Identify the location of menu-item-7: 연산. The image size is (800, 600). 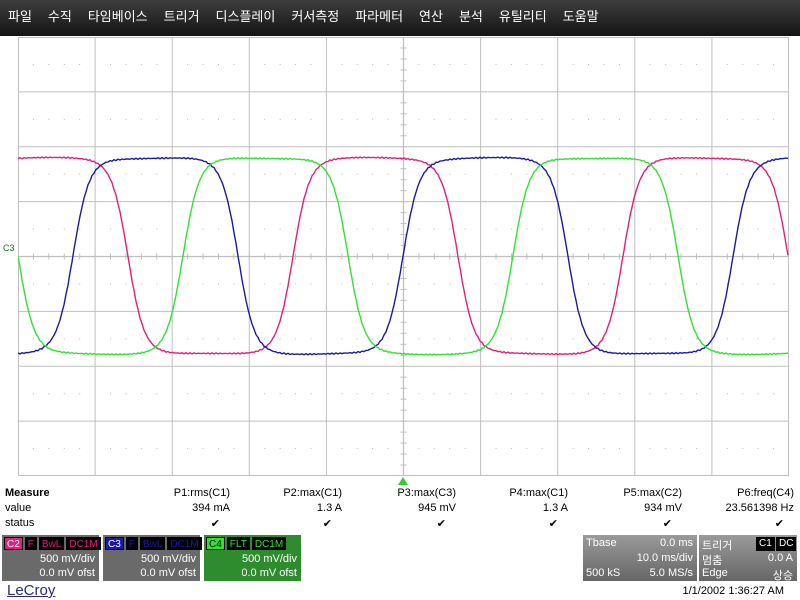
(431, 18).